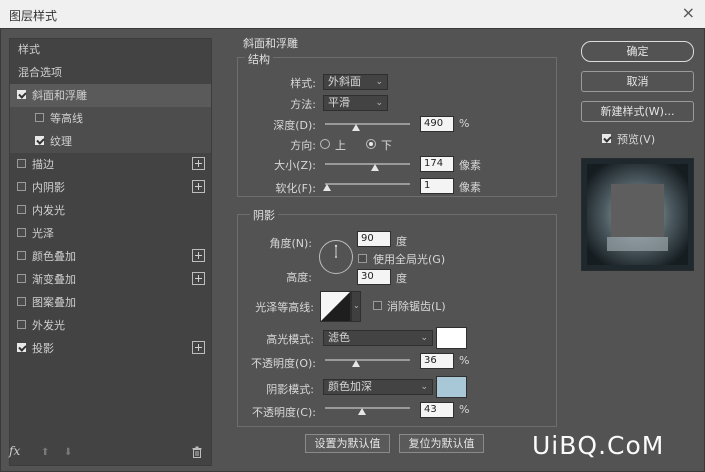 The image size is (705, 472). I want to click on direction-label: 方向:, so click(303, 145).